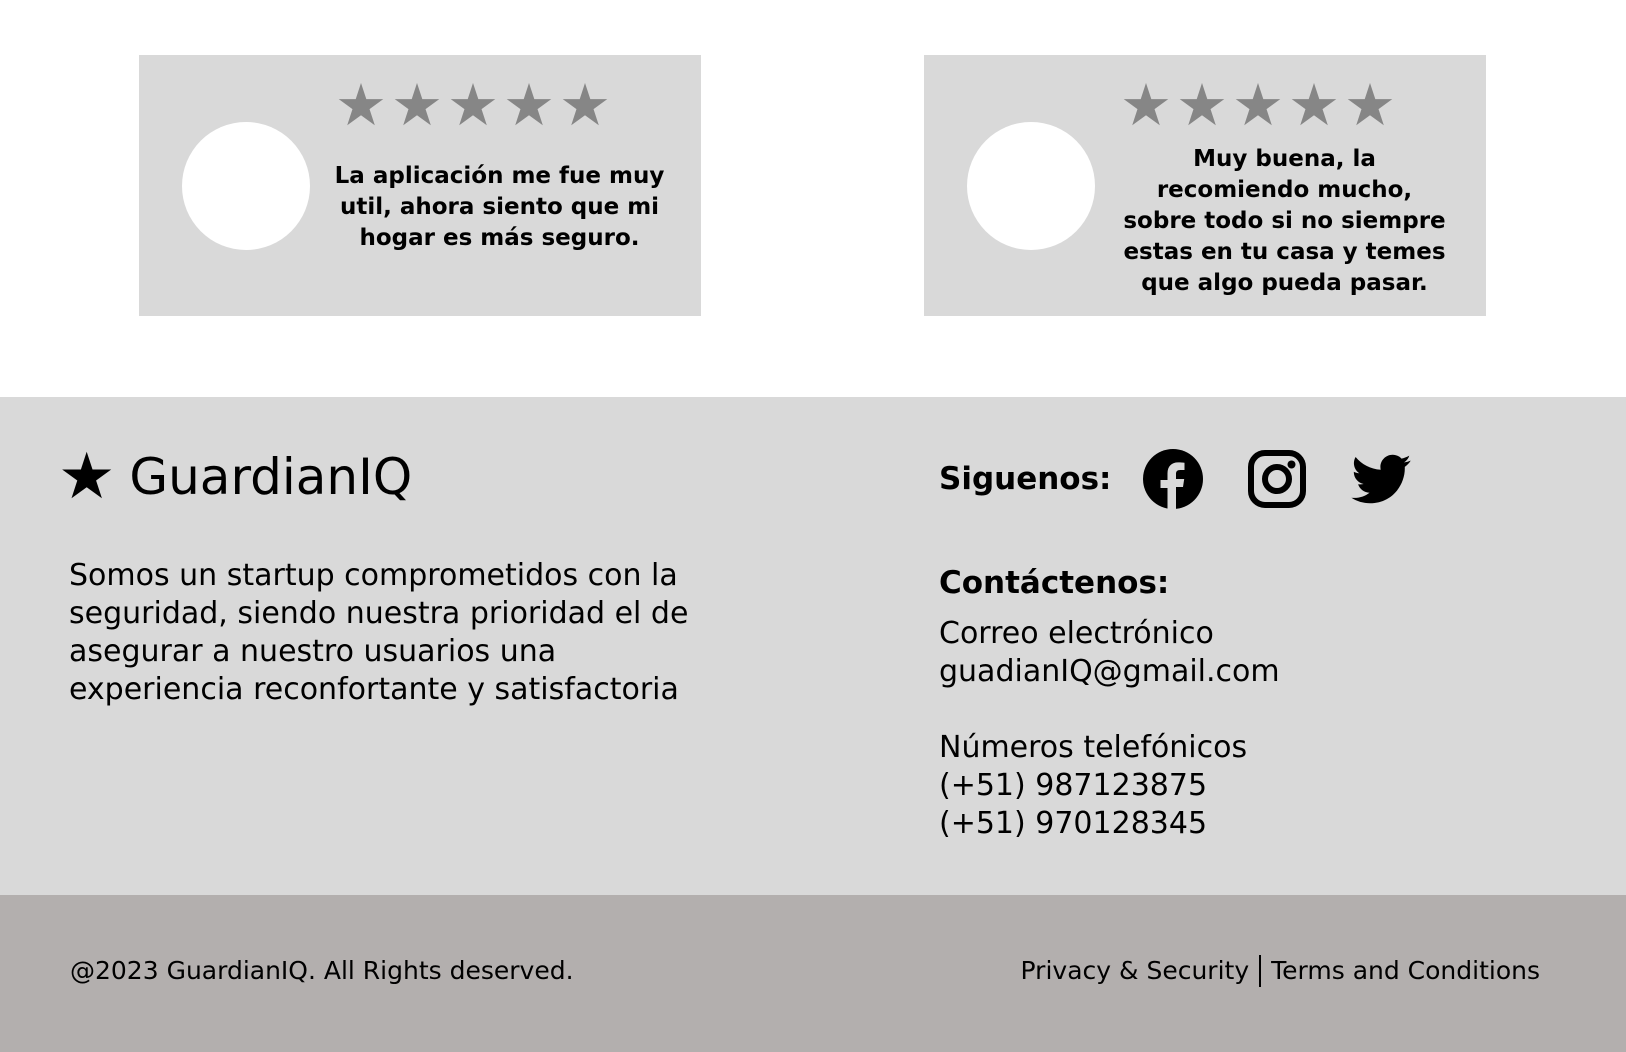 This screenshot has height=1052, width=1626. I want to click on social-links: Siguenos:, so click(1196, 479).